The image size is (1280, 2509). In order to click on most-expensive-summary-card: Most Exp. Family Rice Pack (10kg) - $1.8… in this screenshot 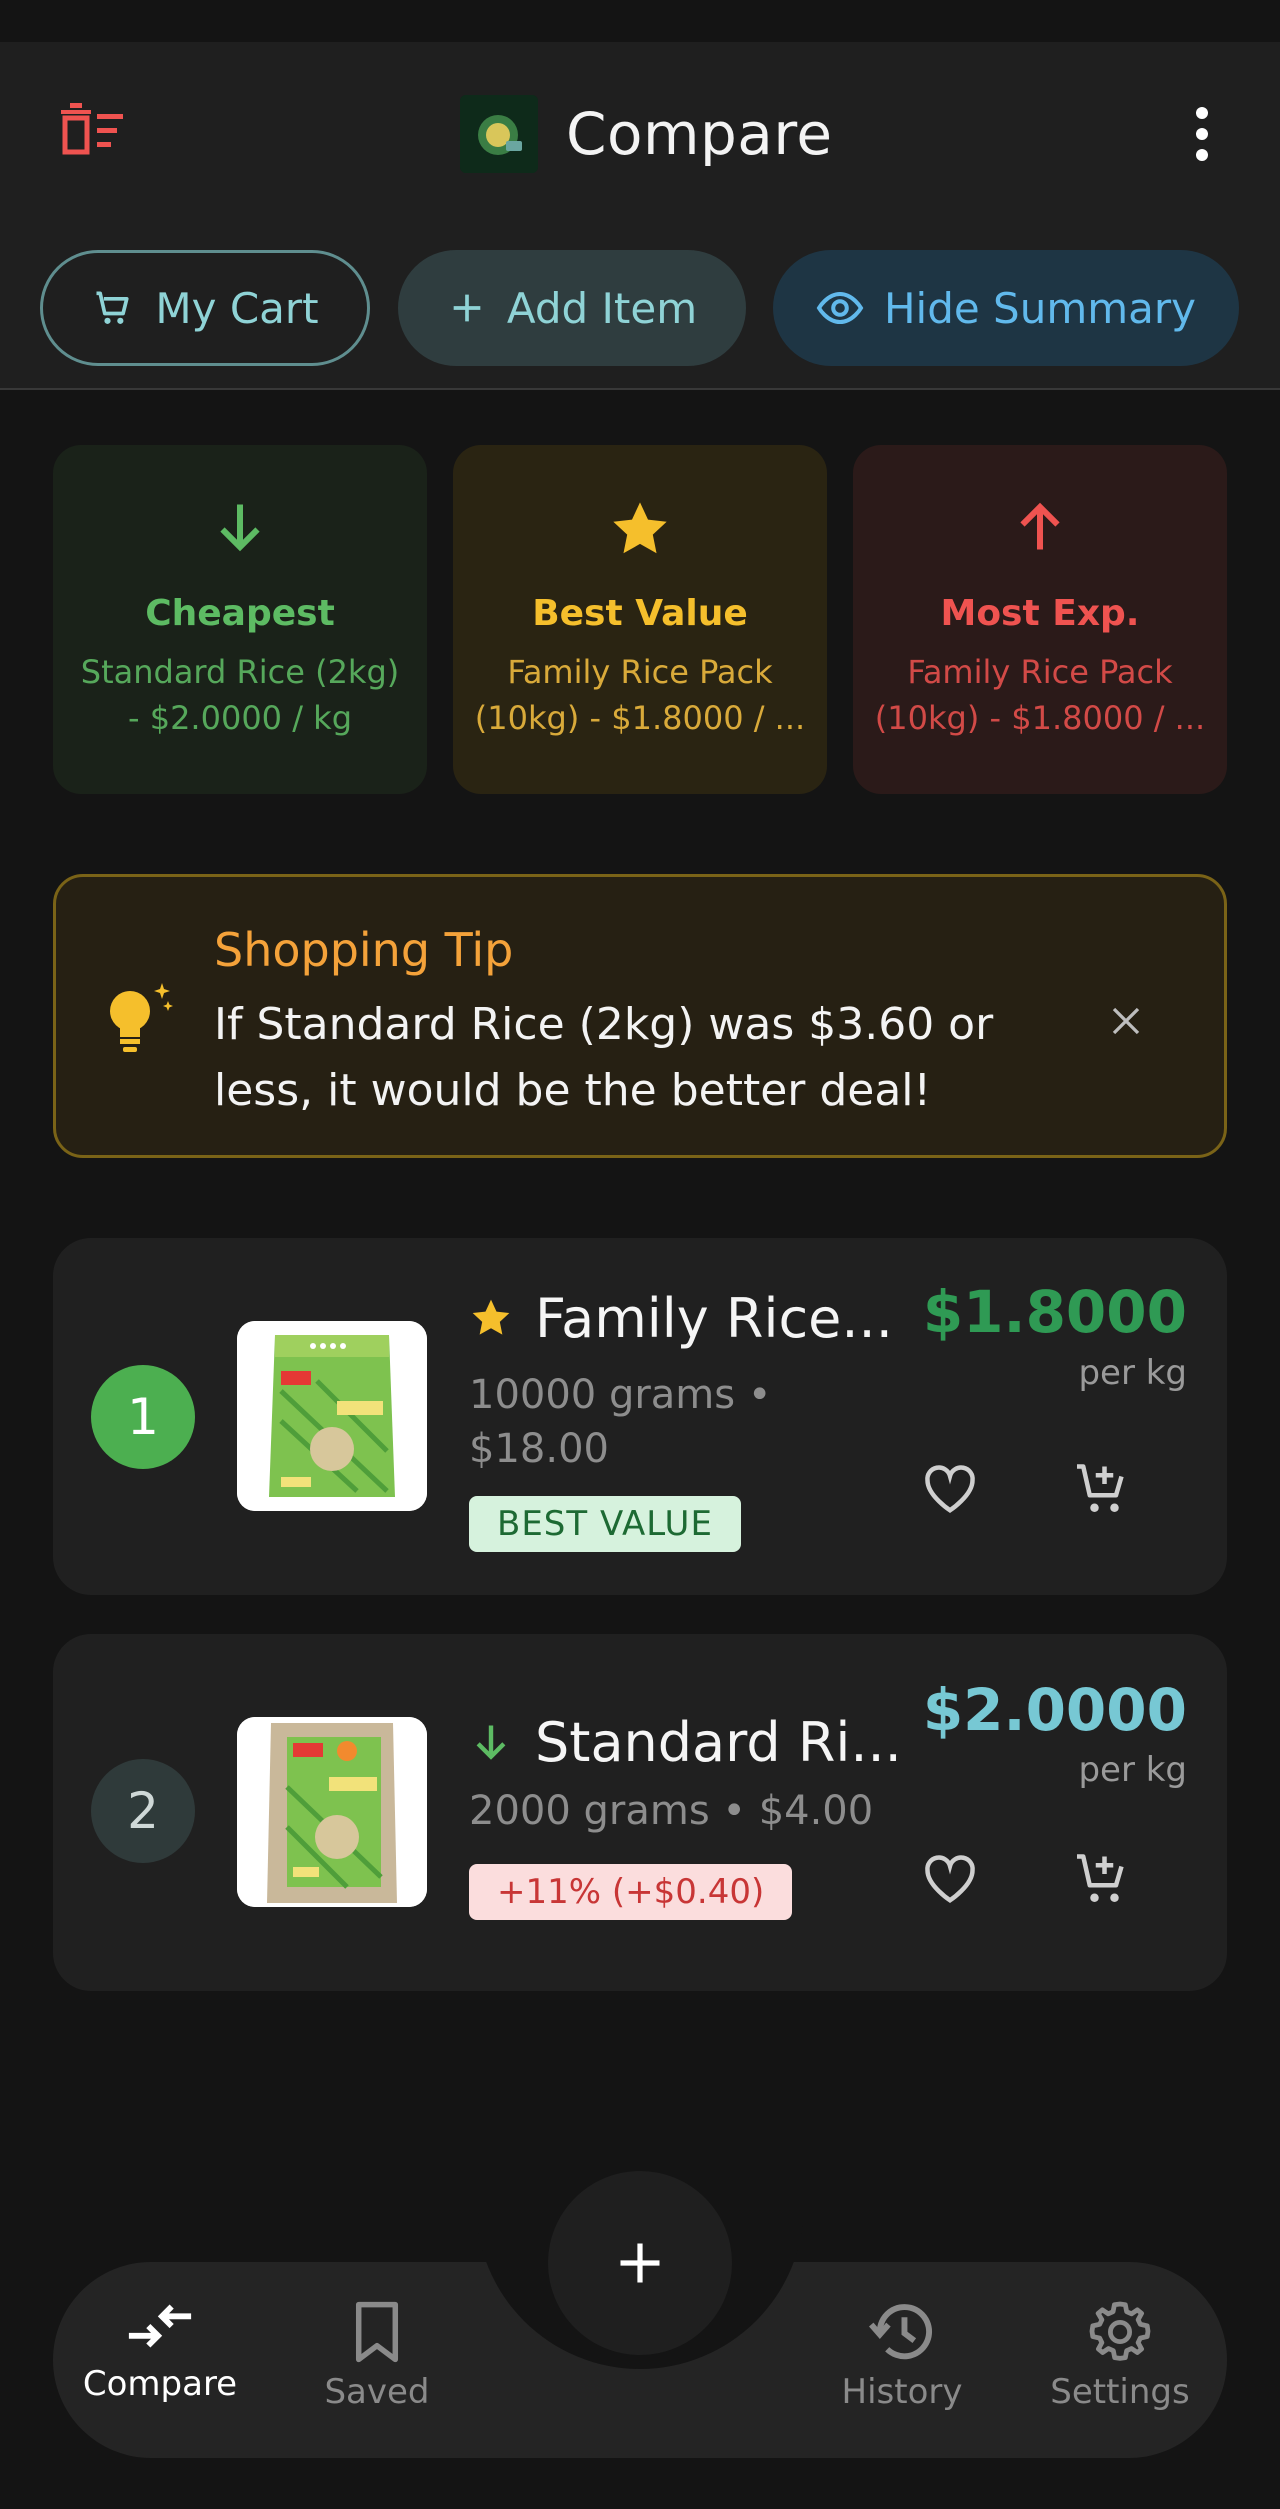, I will do `click(1040, 619)`.